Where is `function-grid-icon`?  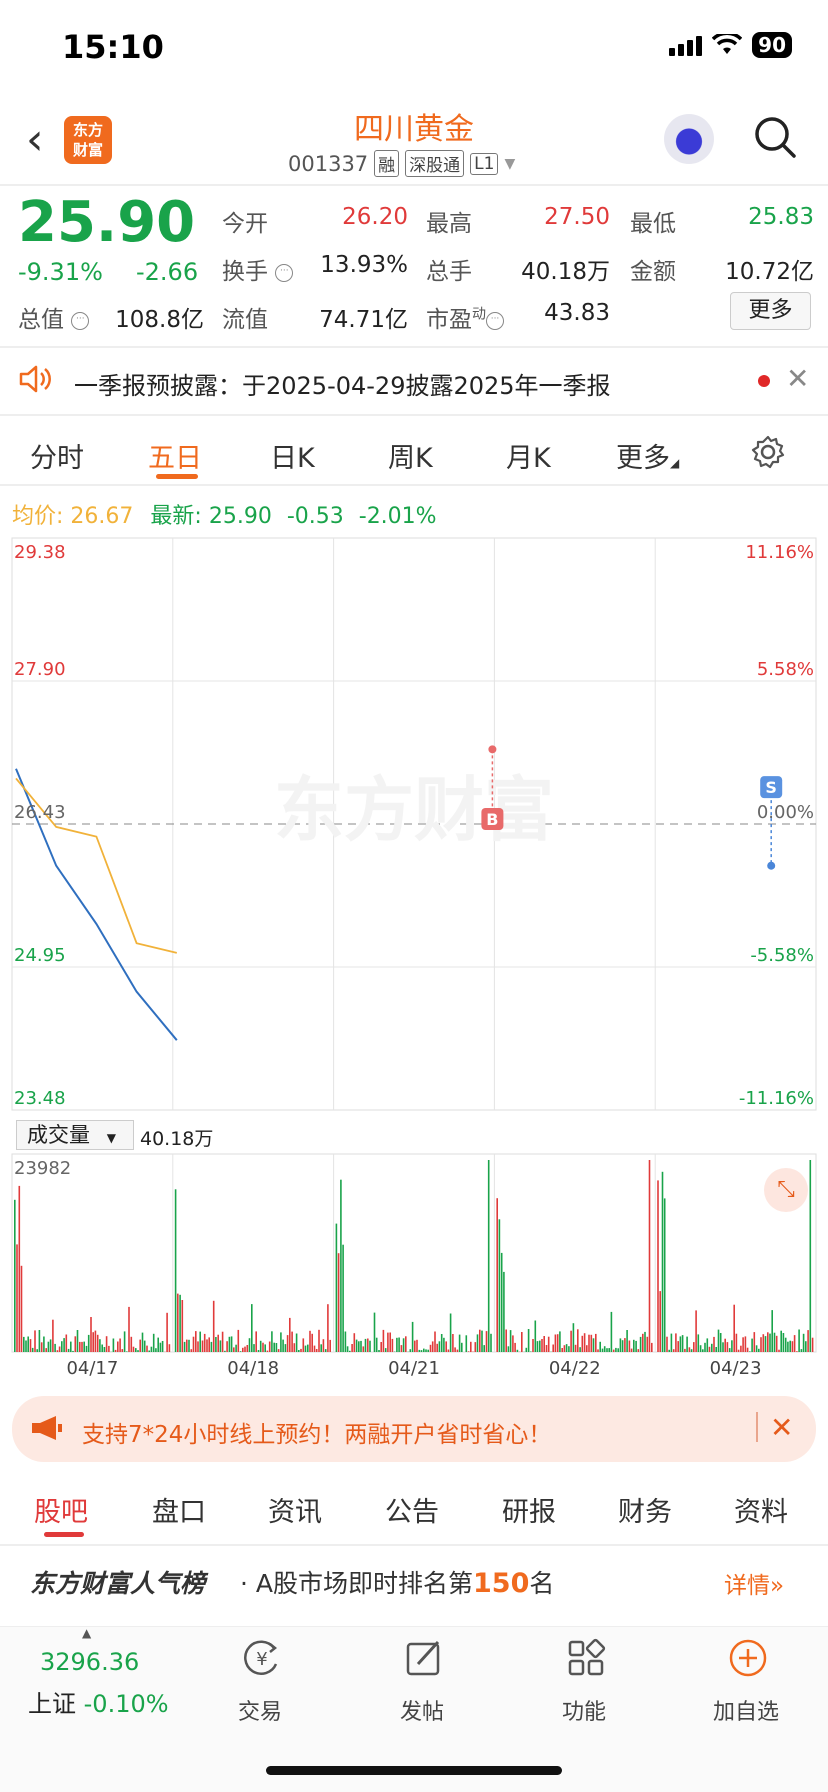 function-grid-icon is located at coordinates (586, 1658).